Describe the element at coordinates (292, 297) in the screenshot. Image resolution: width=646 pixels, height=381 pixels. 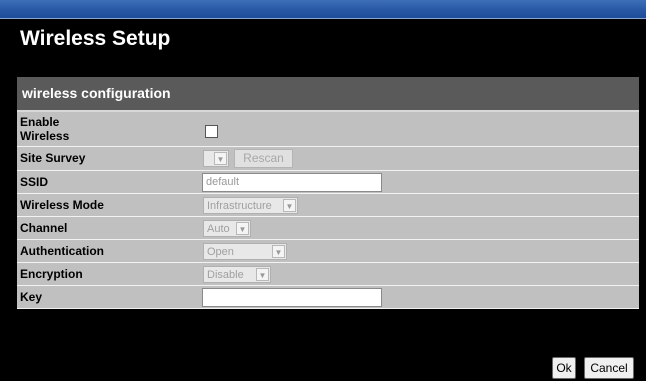
I see `key-input` at that location.